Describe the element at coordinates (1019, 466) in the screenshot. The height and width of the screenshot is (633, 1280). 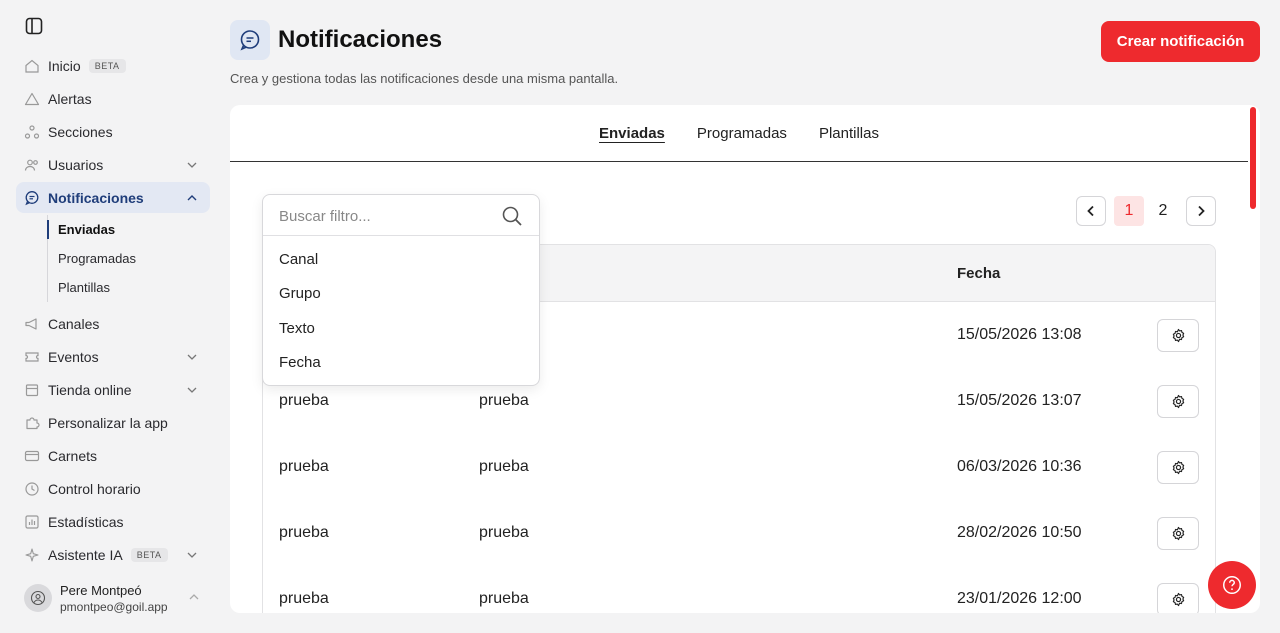
I see `cell-date: 06/03/2026 10:36` at that location.